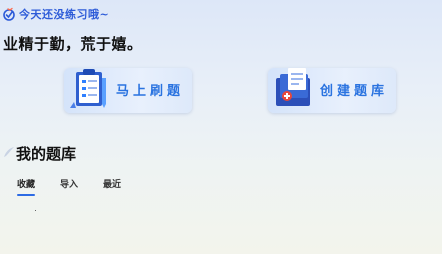  I want to click on start-practice-button: 马上刷题, so click(128, 90).